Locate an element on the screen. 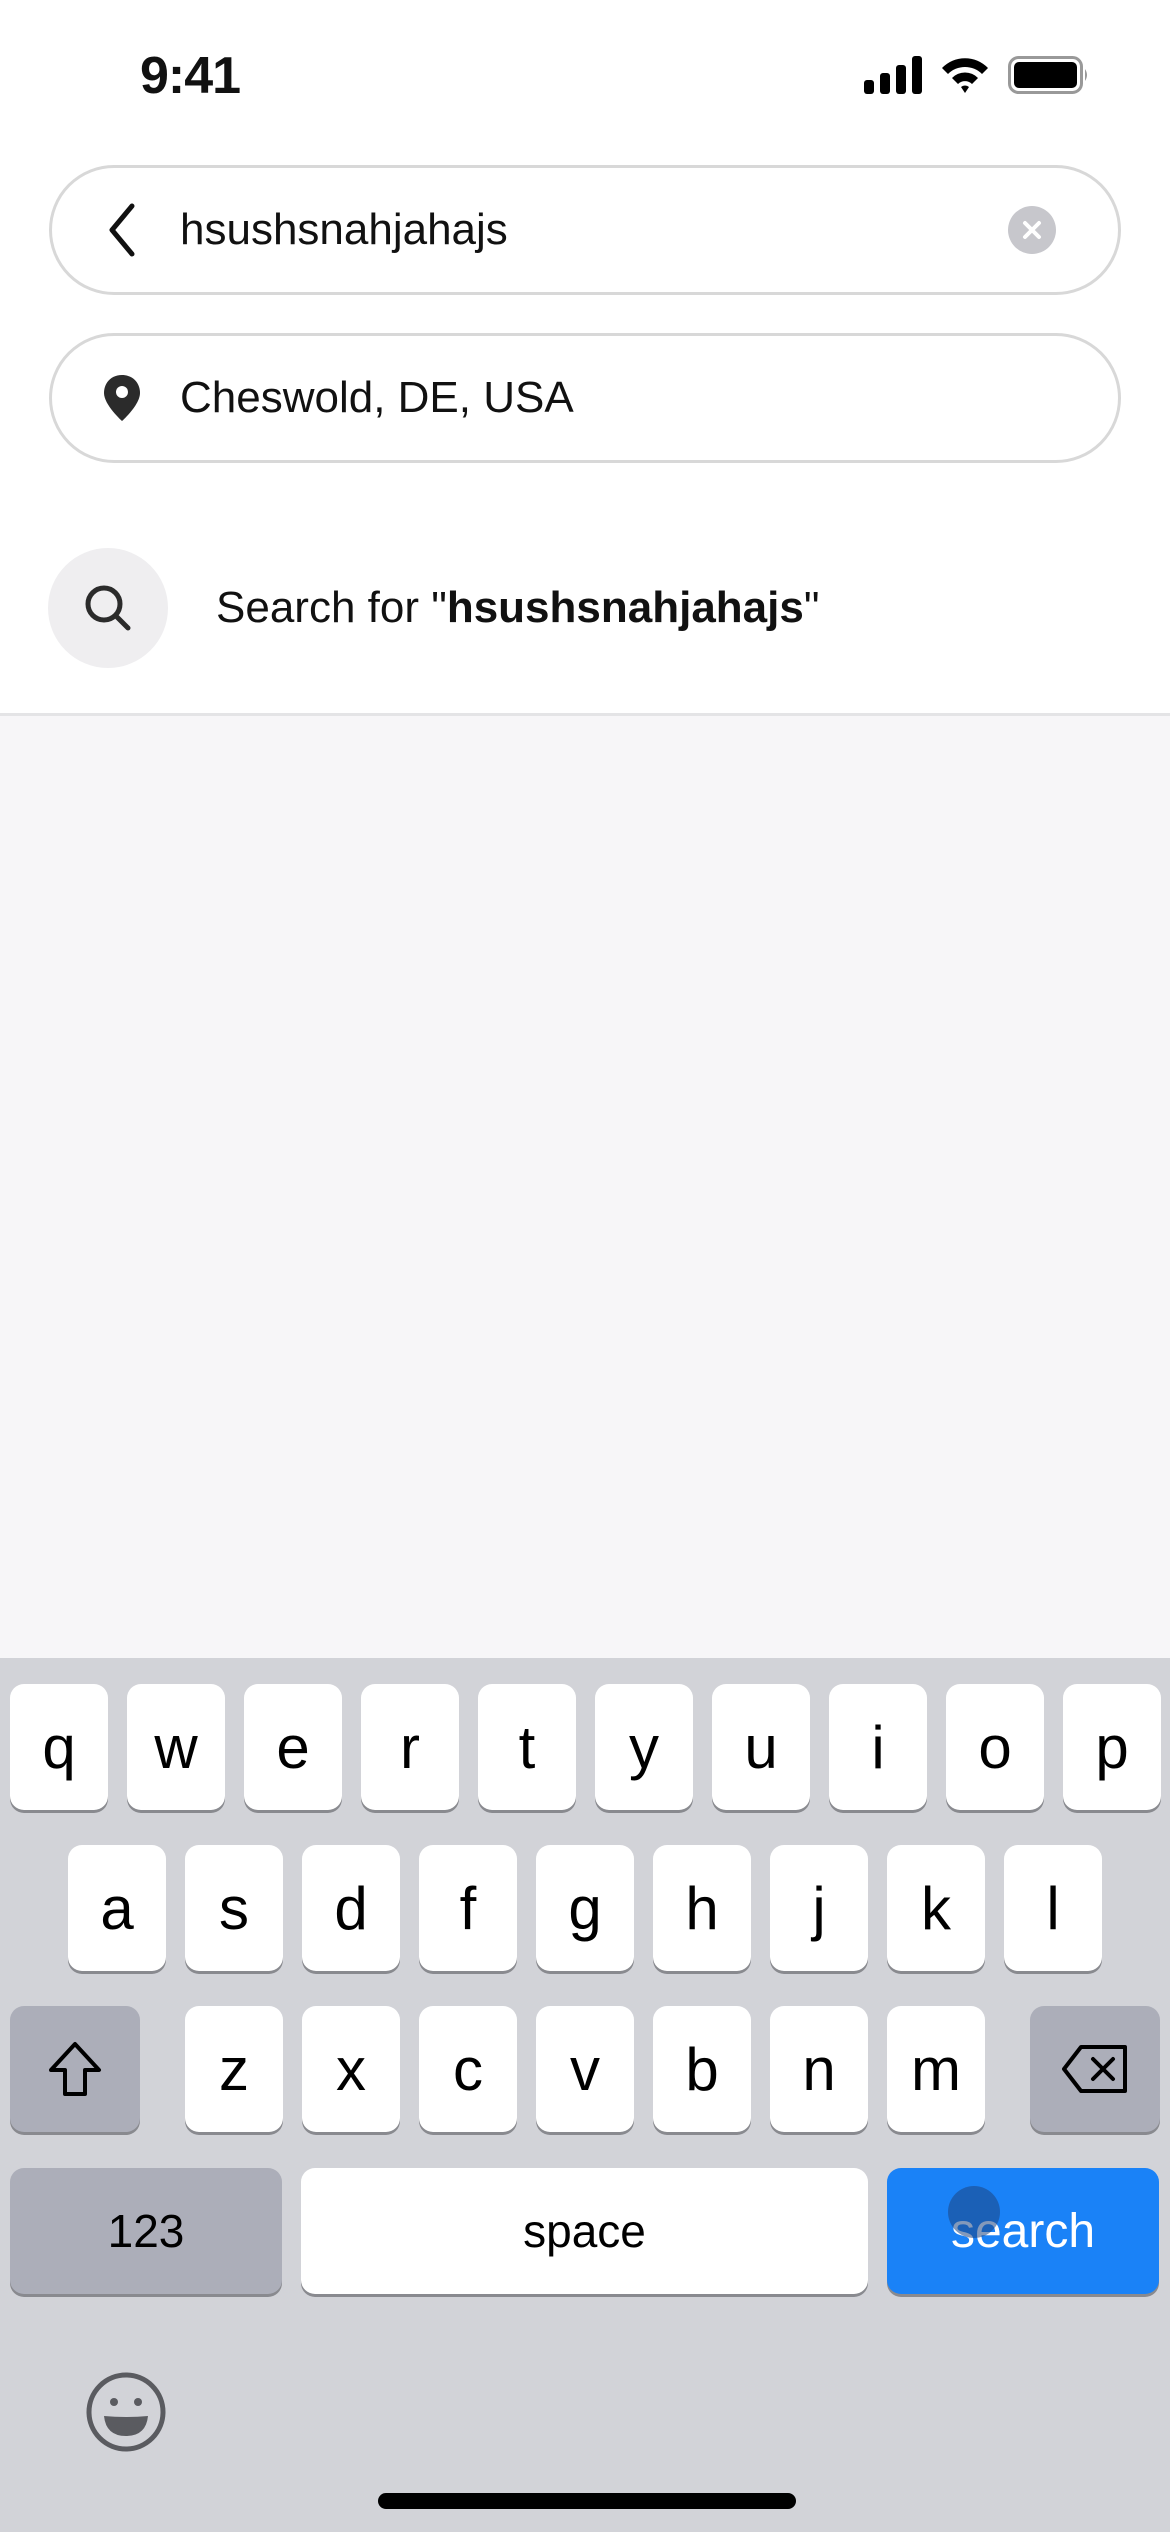 This screenshot has width=1170, height=2532. key-e: e is located at coordinates (293, 1747).